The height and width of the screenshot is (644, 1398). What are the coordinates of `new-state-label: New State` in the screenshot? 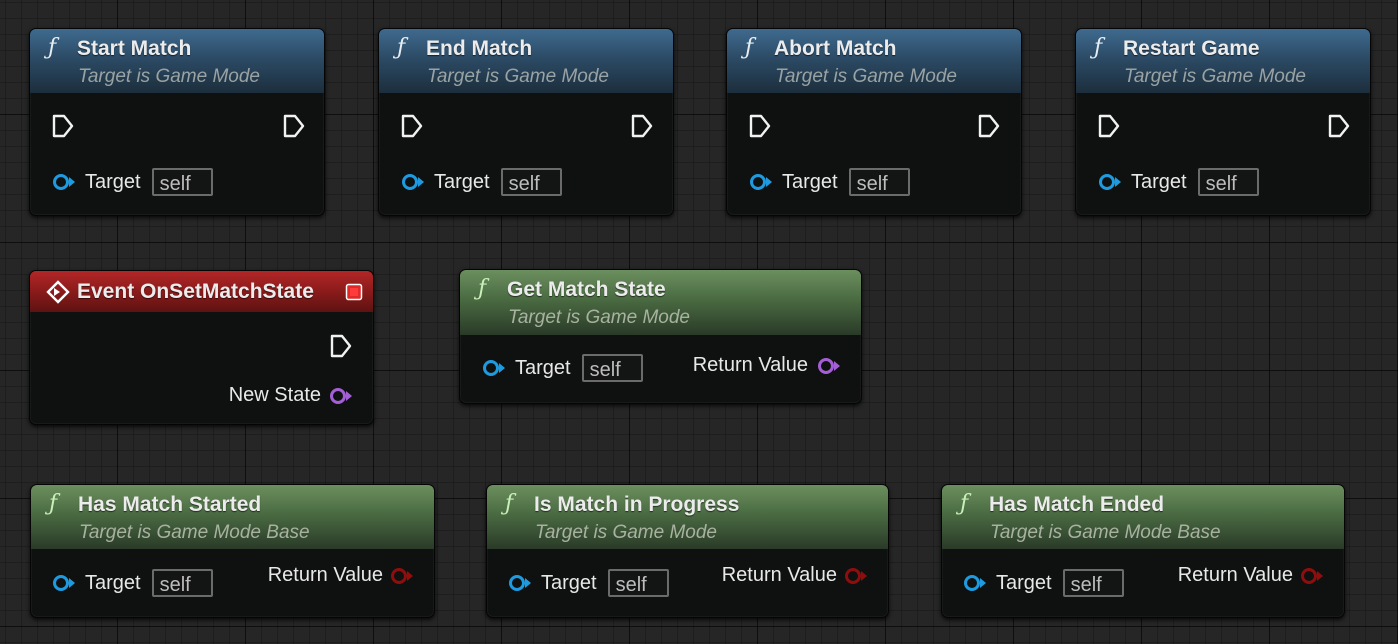 It's located at (274, 395).